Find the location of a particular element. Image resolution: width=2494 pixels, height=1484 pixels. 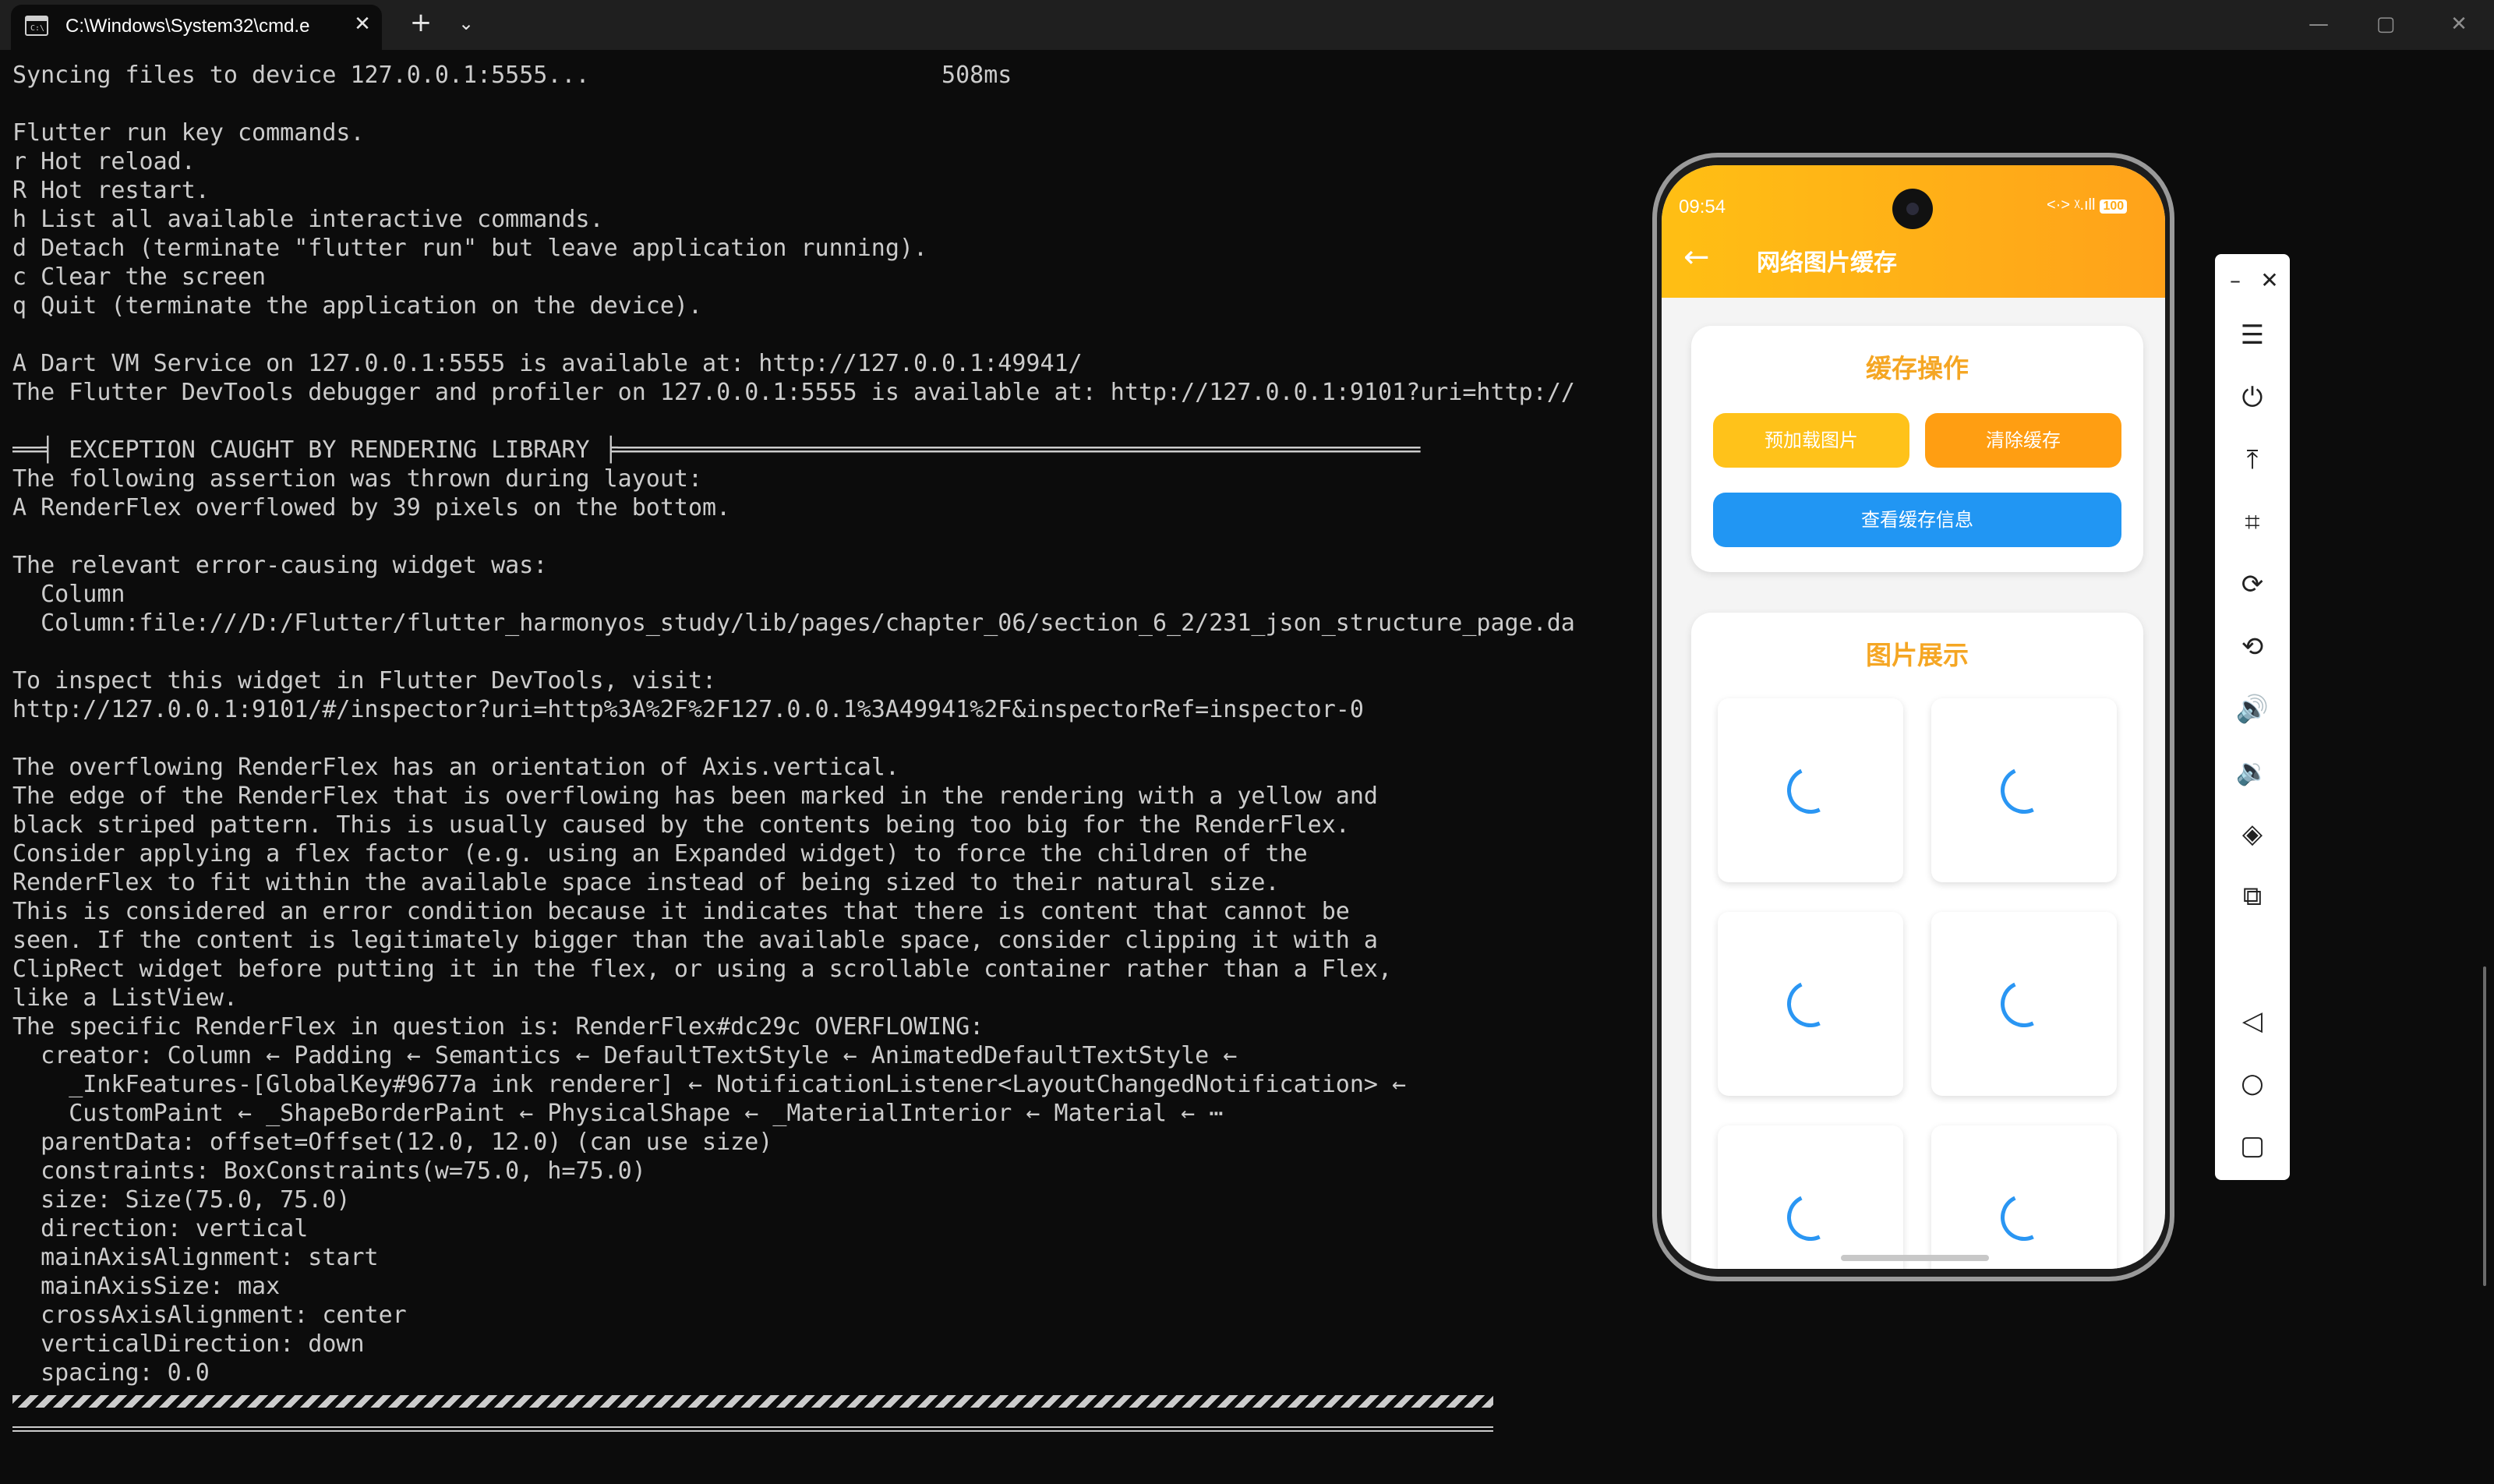

app-bar: 09:54 <·> ᵡ.ıll 100 ← 网络图片缓存 is located at coordinates (1913, 231).